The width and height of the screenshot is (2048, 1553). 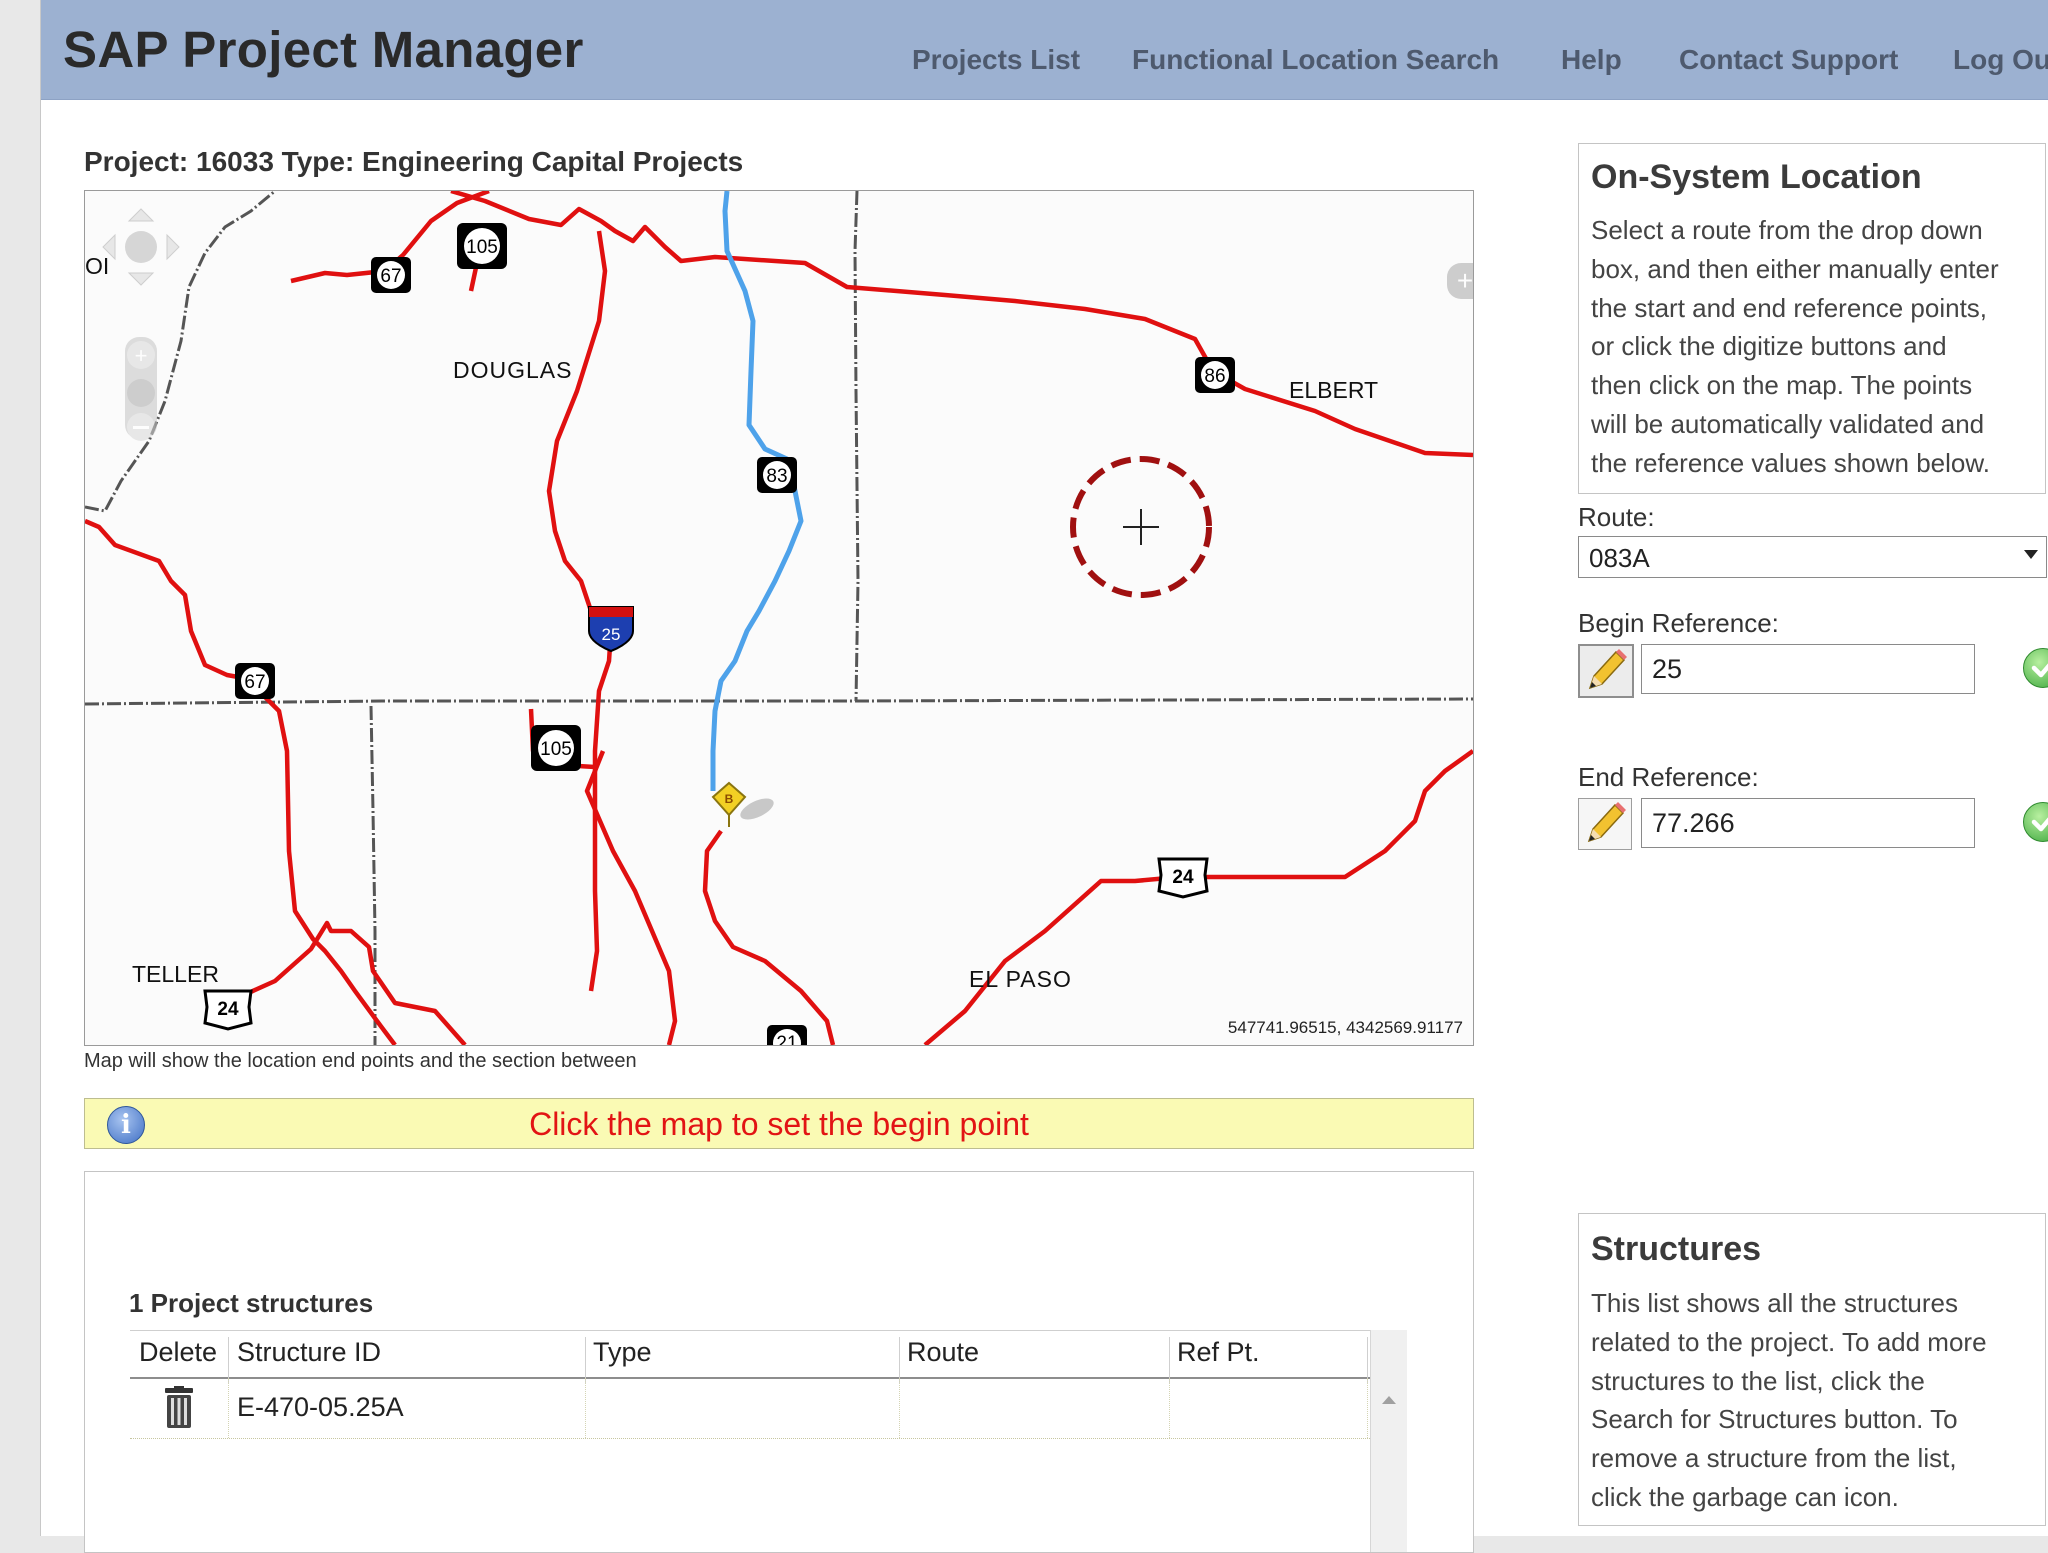 I want to click on nav-projects-list: Projects List, so click(x=996, y=60).